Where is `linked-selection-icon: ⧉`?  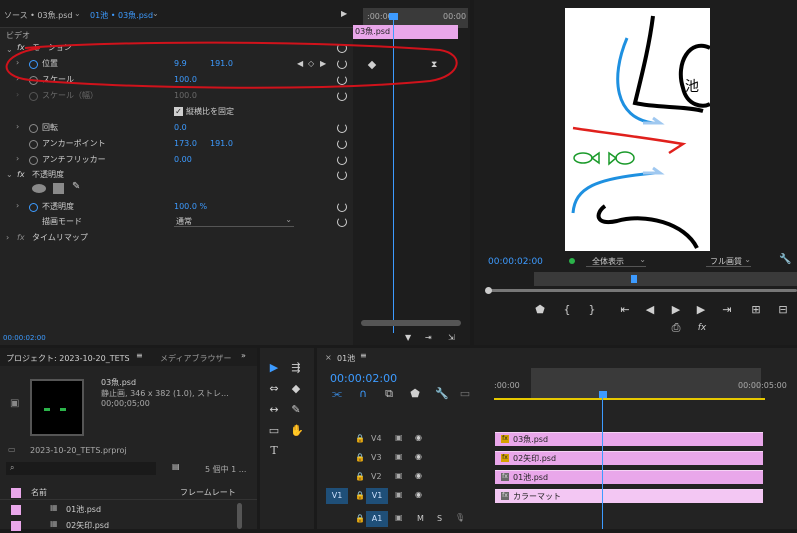
linked-selection-icon: ⧉ is located at coordinates (389, 394).